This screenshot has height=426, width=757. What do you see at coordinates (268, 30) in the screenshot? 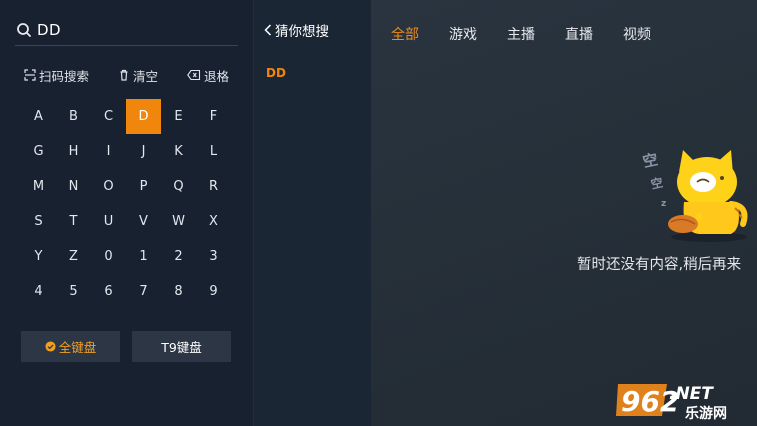
I see `chevron-left-icon` at bounding box center [268, 30].